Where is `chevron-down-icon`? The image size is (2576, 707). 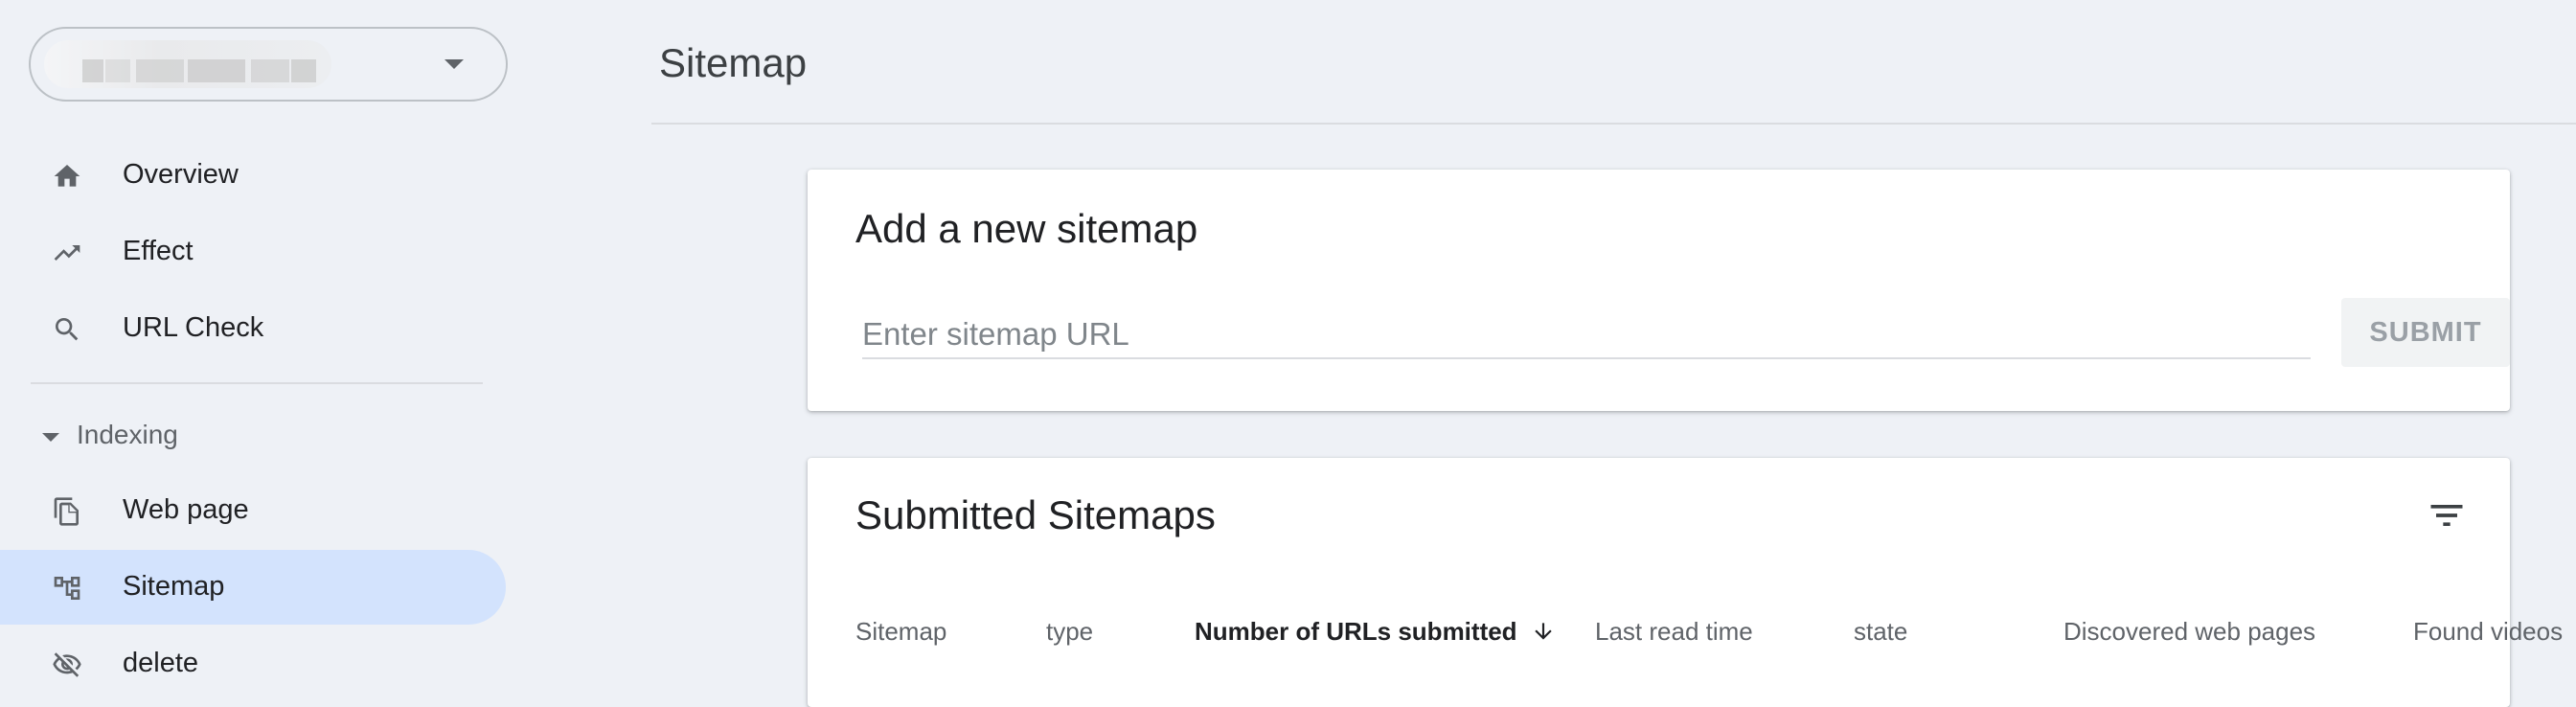 chevron-down-icon is located at coordinates (454, 64).